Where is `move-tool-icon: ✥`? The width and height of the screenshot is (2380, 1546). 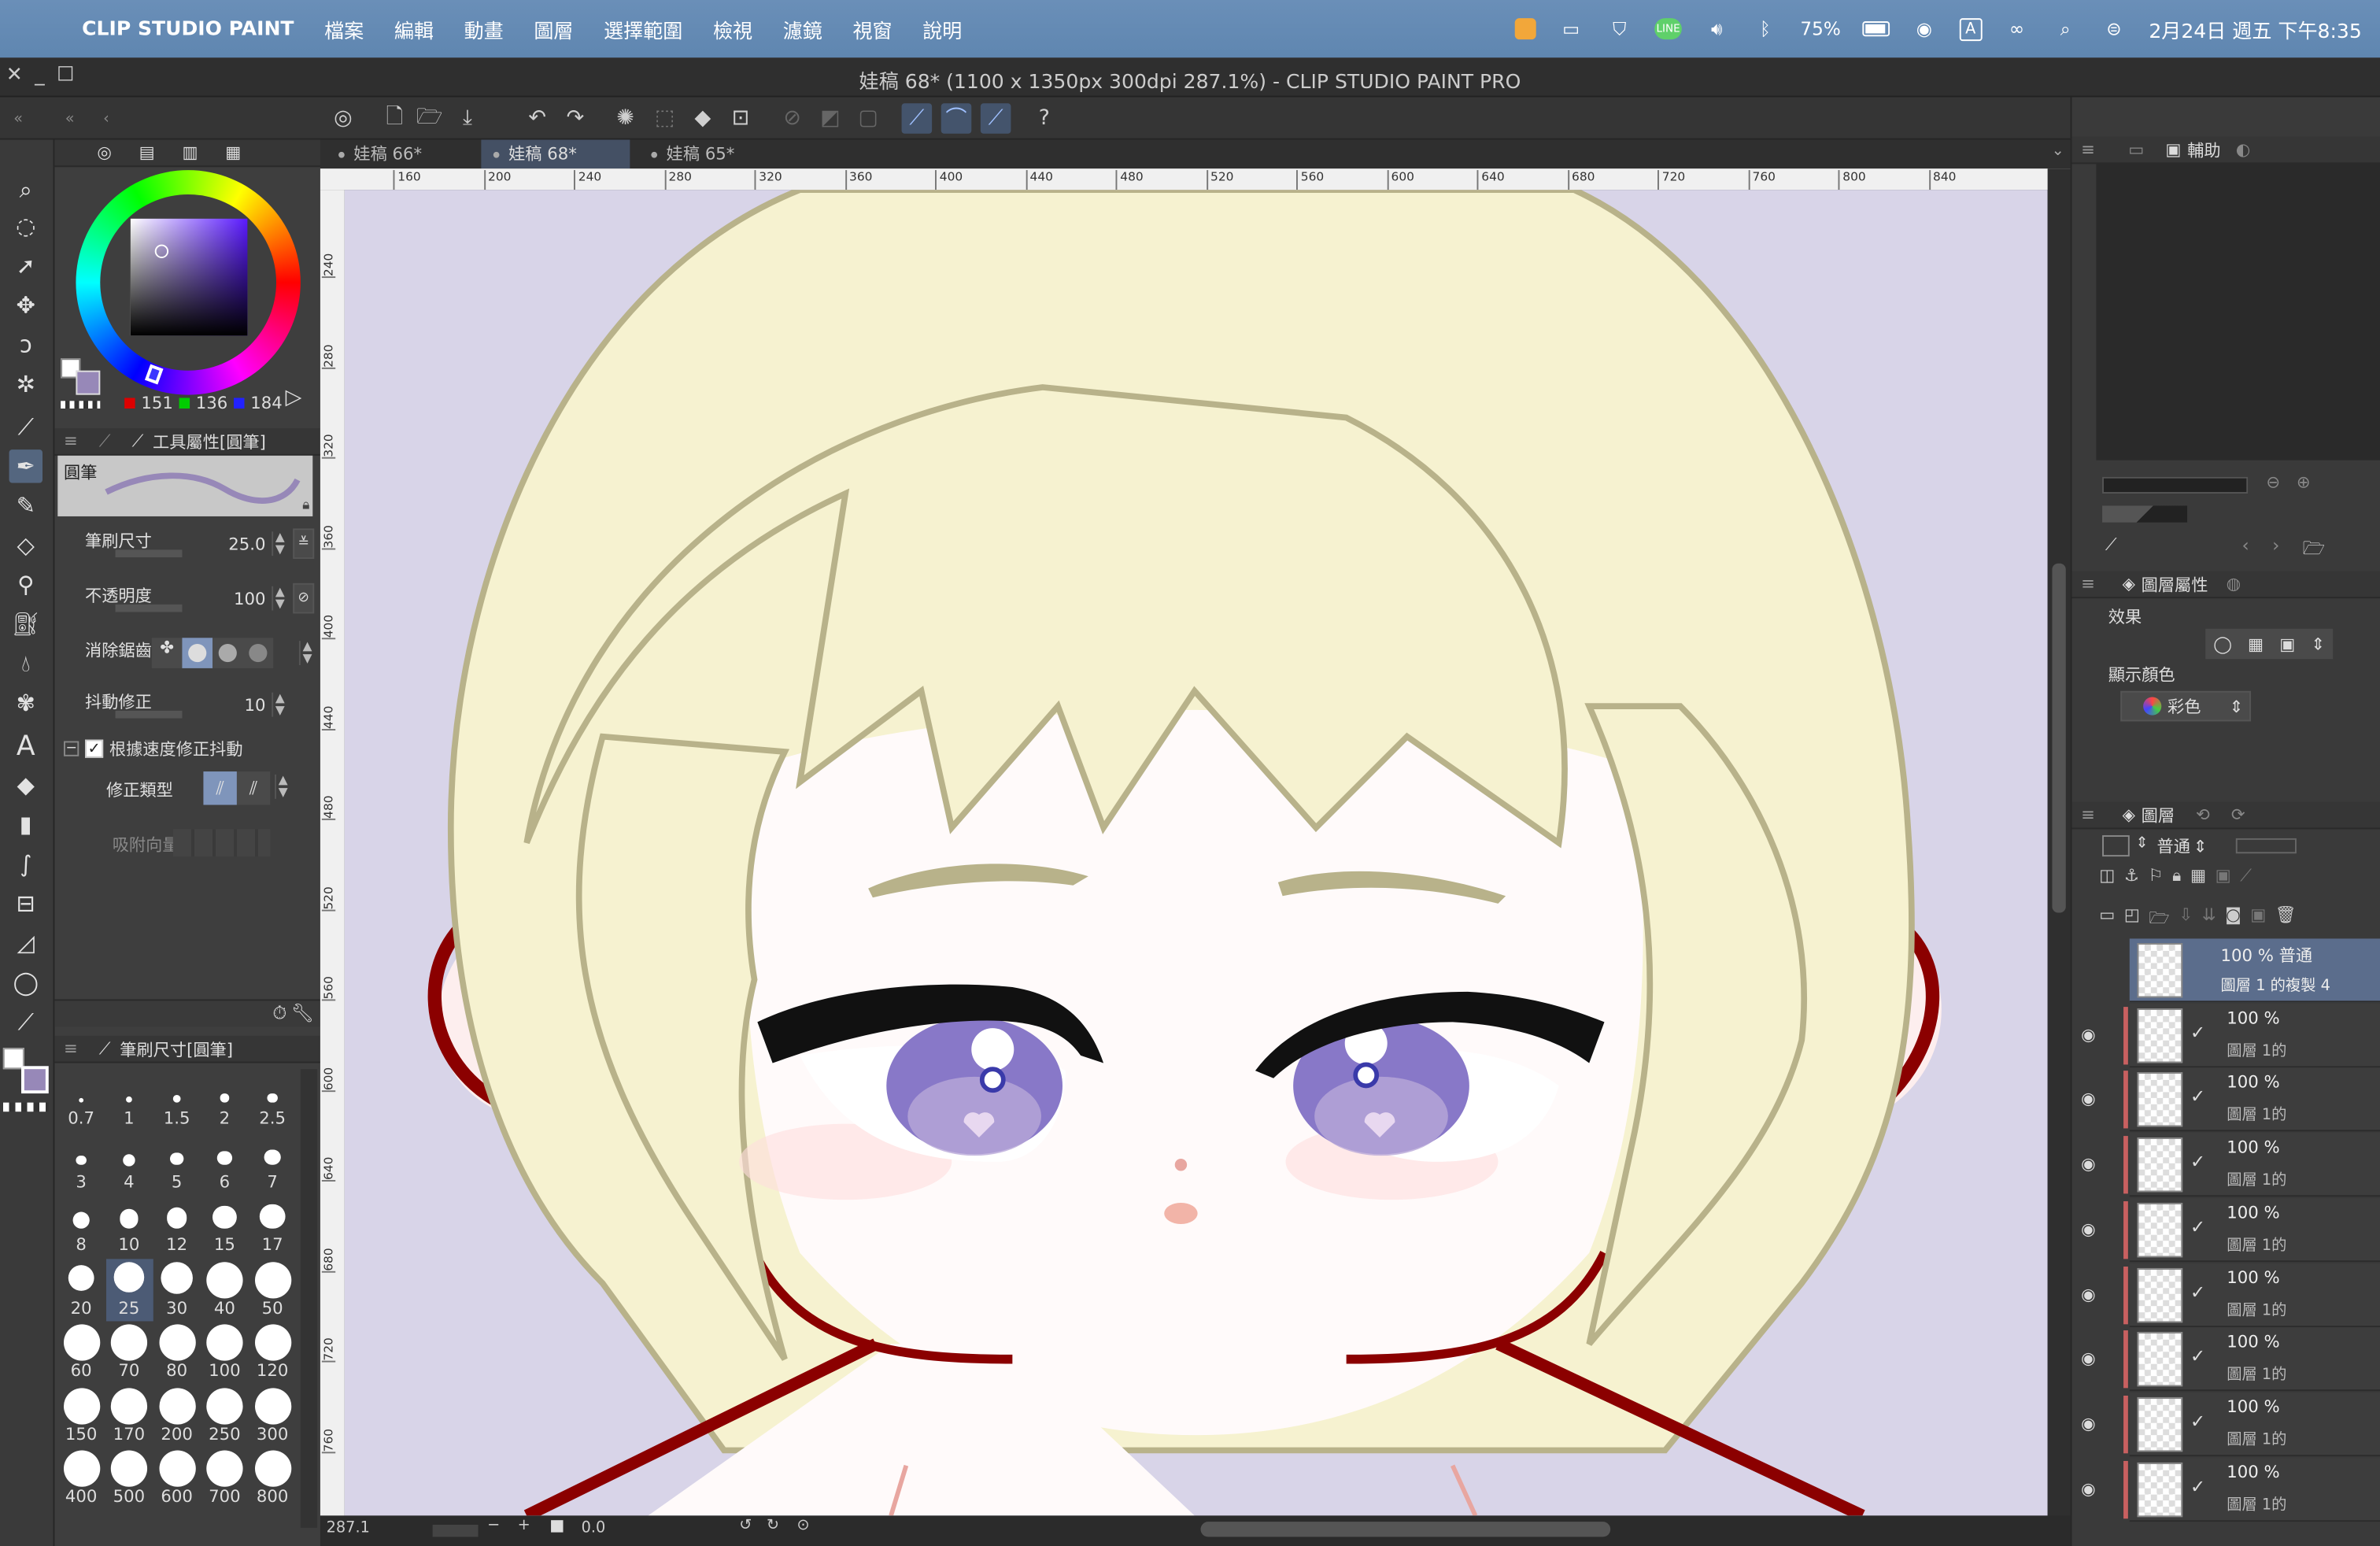
move-tool-icon: ✥ is located at coordinates (25, 305).